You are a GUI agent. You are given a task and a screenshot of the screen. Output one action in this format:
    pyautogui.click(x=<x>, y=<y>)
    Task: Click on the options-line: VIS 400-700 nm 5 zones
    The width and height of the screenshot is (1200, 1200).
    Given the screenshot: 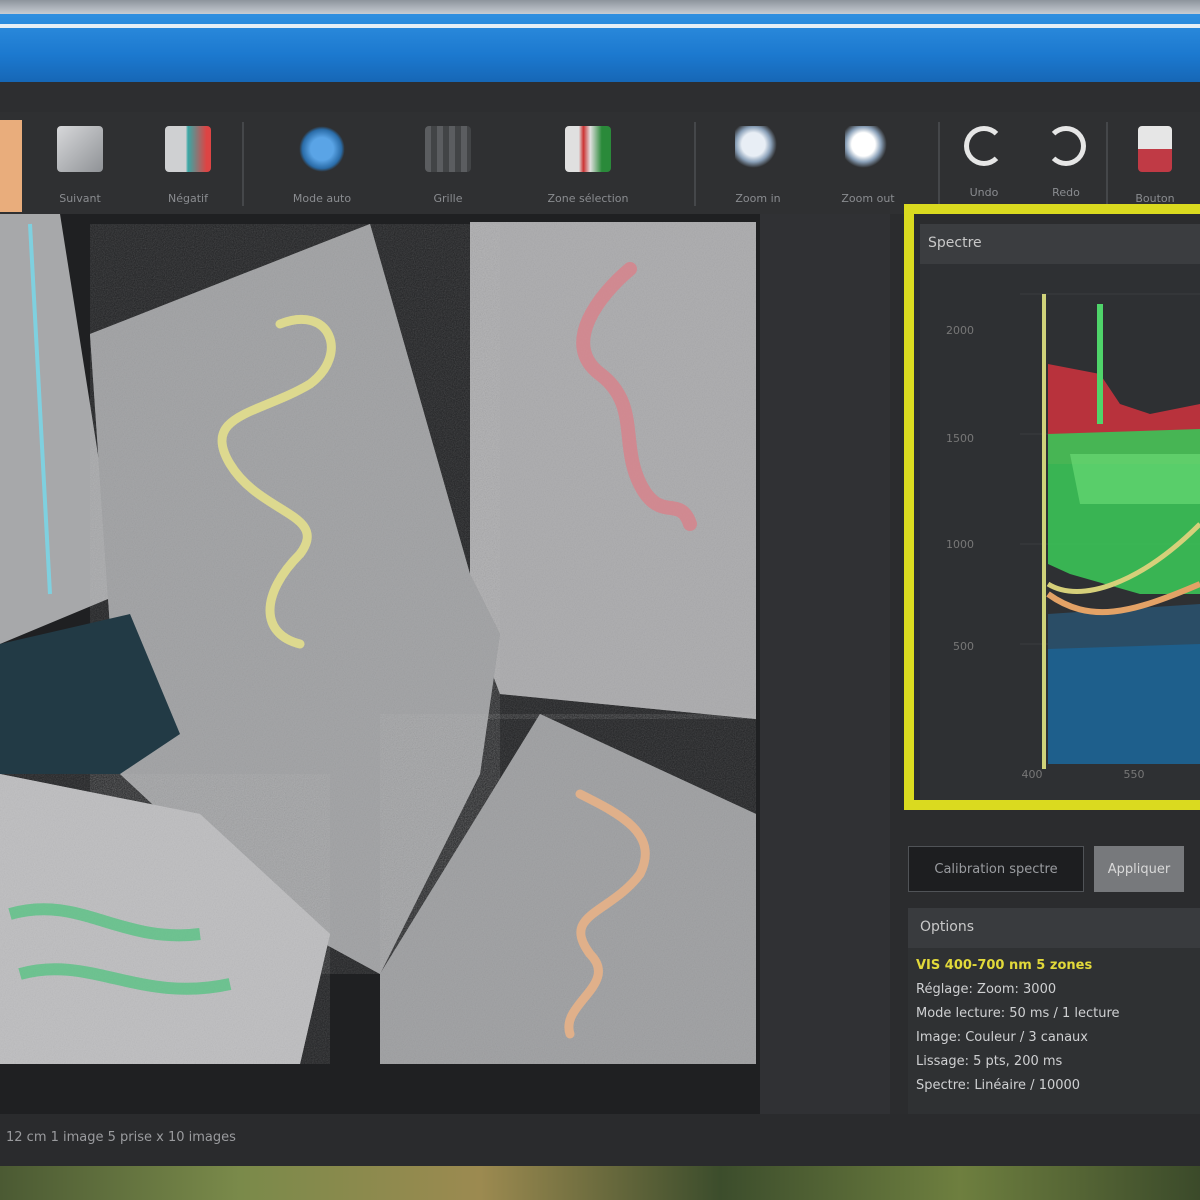 What is the action you would take?
    pyautogui.click(x=1004, y=965)
    